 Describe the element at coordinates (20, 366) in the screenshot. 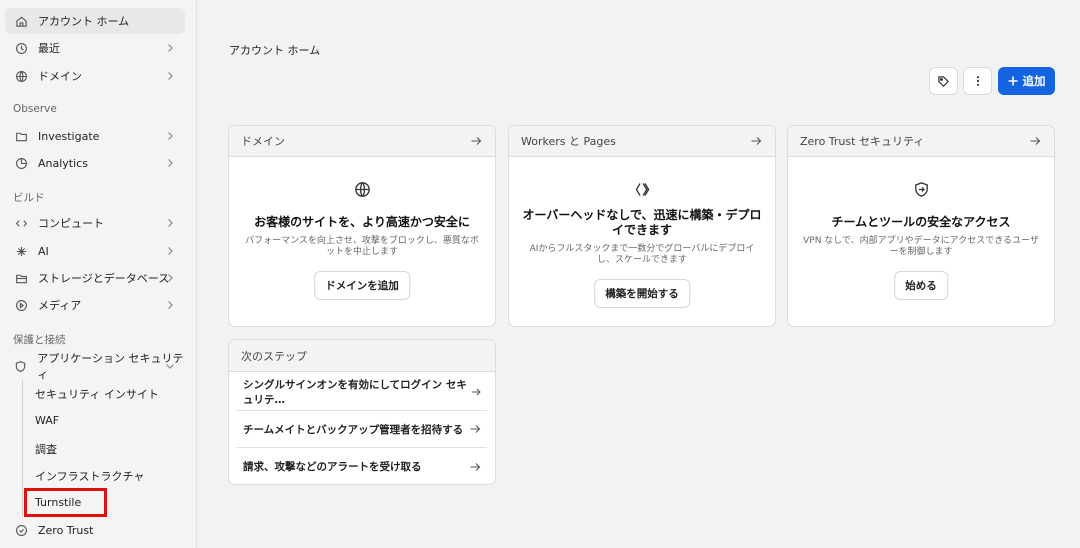

I see `shield-icon` at that location.